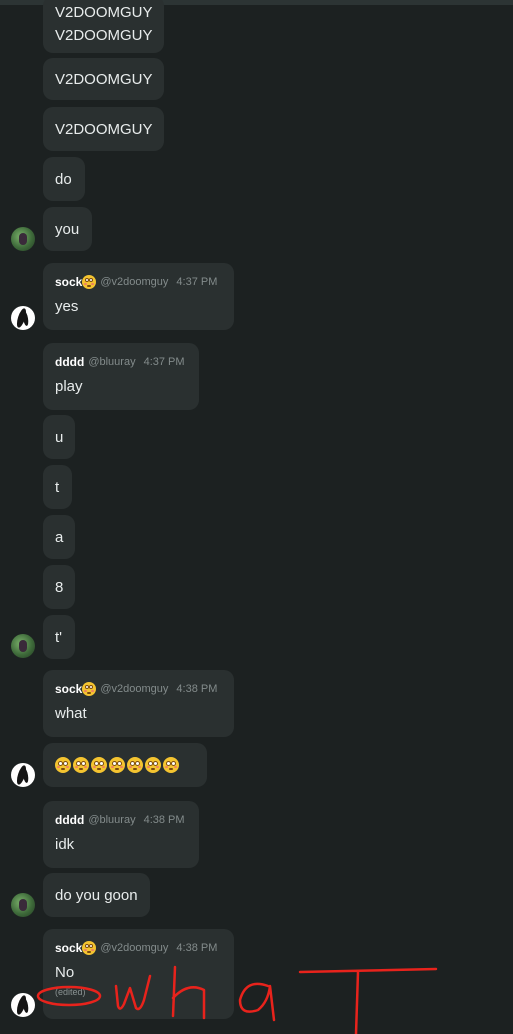  I want to click on message-bubble: sock @v2doomguy 4:37 PM yes, so click(138, 296).